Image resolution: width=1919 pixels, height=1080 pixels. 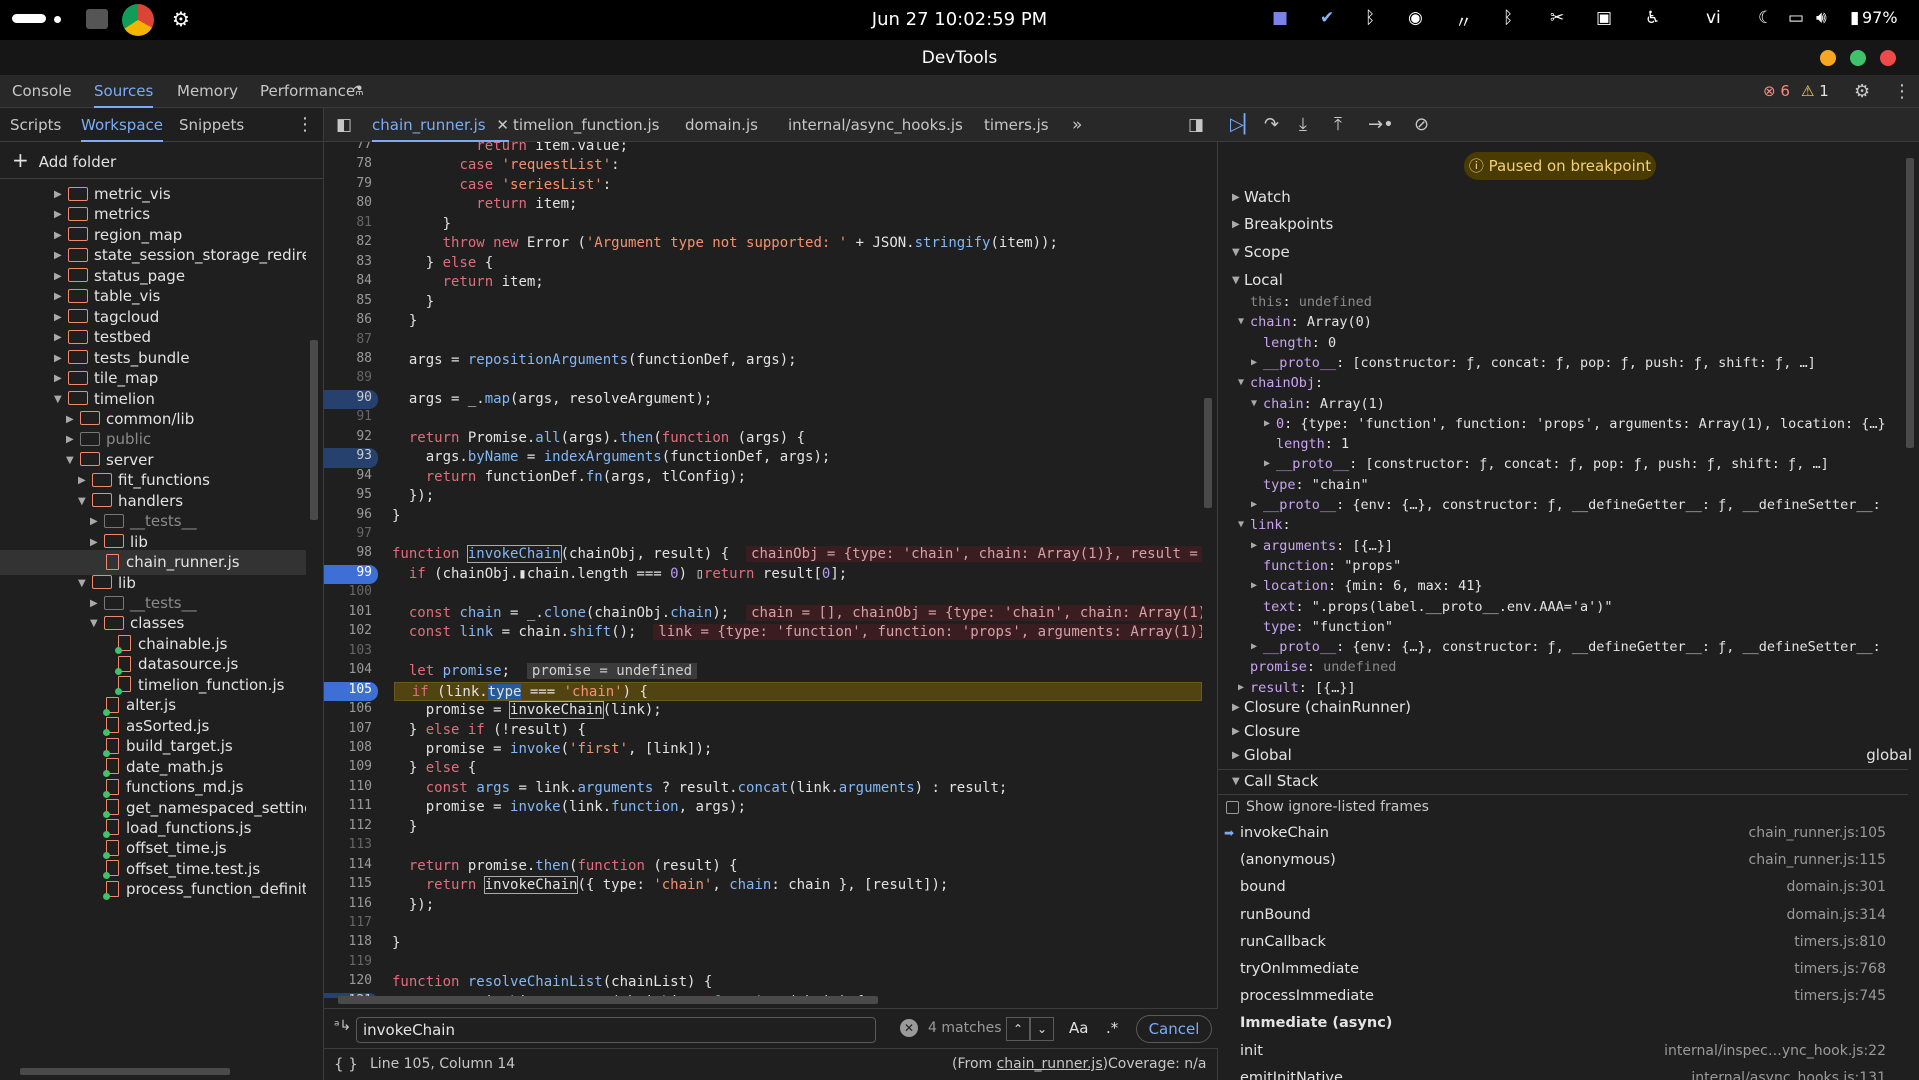 What do you see at coordinates (348, 807) in the screenshot?
I see `line-number: 111` at bounding box center [348, 807].